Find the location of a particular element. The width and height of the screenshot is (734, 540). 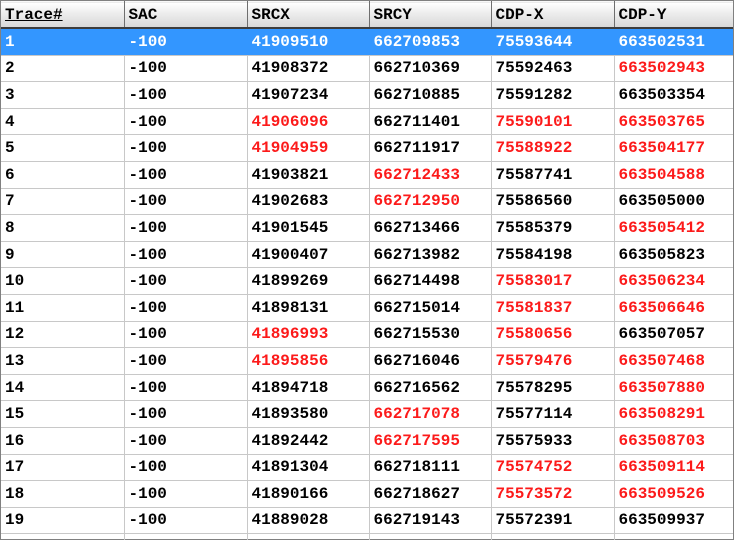

column-header-sac: SAC is located at coordinates (186, 15).